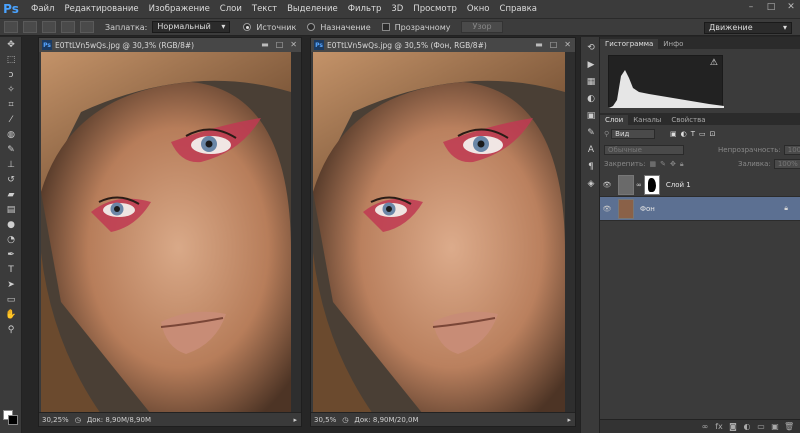 The width and height of the screenshot is (800, 433). I want to click on brush-tool-icon: ✎, so click(11, 150).